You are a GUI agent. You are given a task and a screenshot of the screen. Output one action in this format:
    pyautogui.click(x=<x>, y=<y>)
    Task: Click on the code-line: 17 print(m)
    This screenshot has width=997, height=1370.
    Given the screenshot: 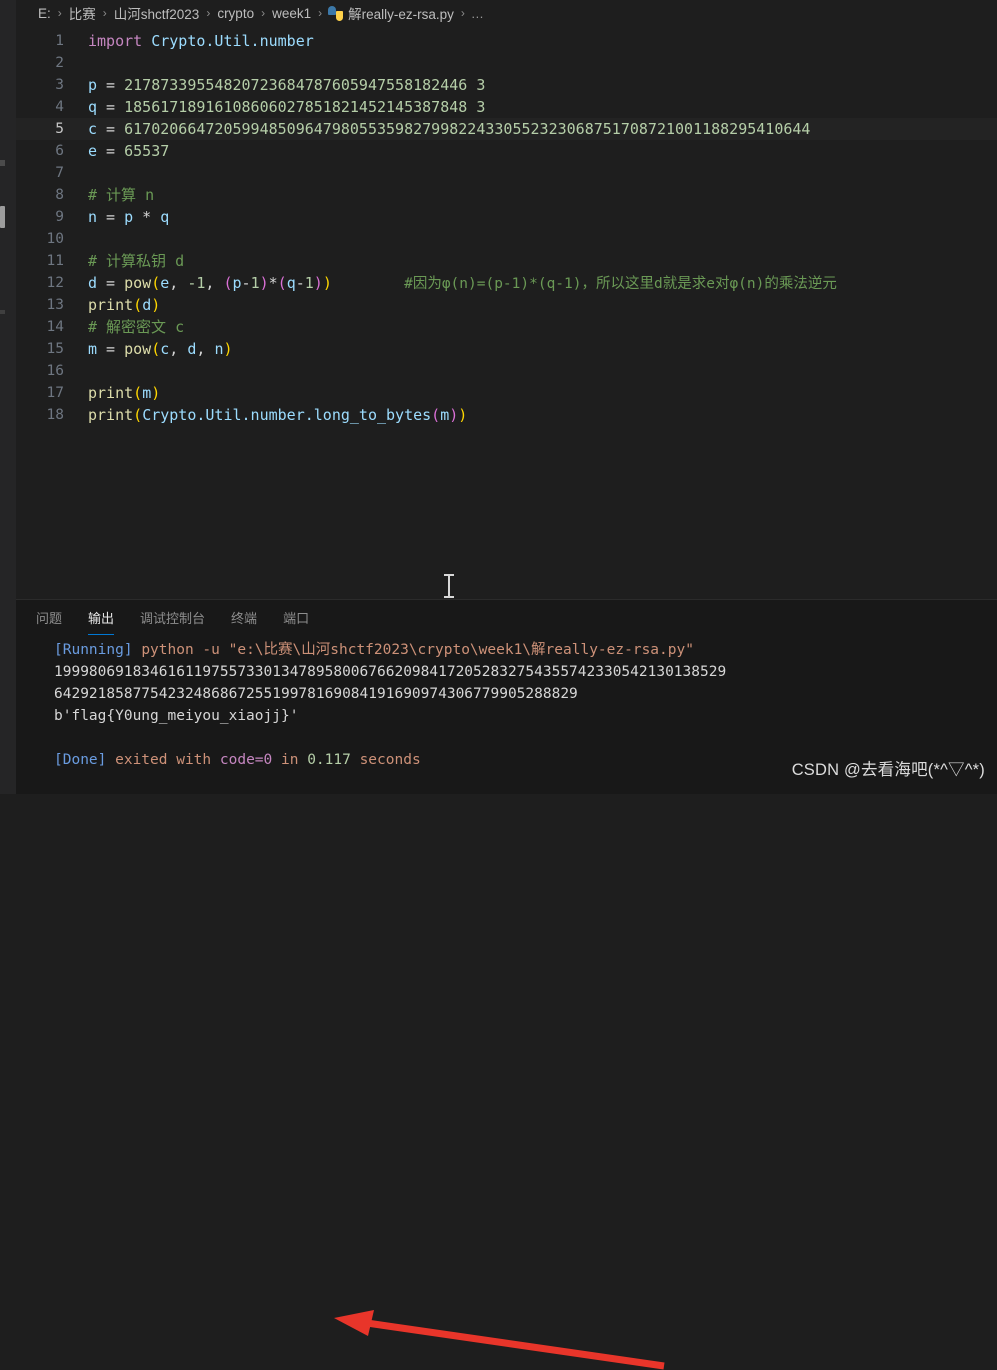 What is the action you would take?
    pyautogui.click(x=506, y=393)
    